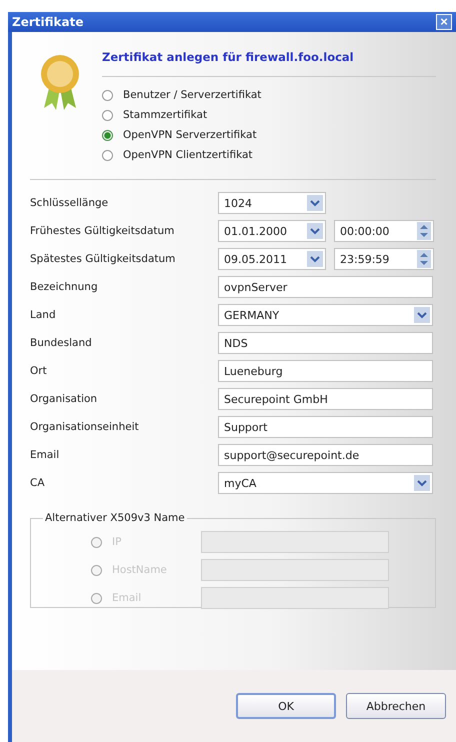 This screenshot has width=456, height=742. What do you see at coordinates (39, 371) in the screenshot?
I see `field-label: Ort` at bounding box center [39, 371].